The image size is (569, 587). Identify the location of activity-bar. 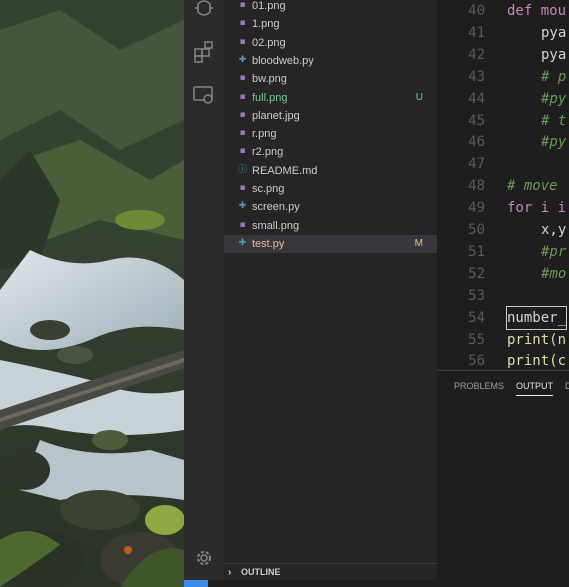
(204, 290).